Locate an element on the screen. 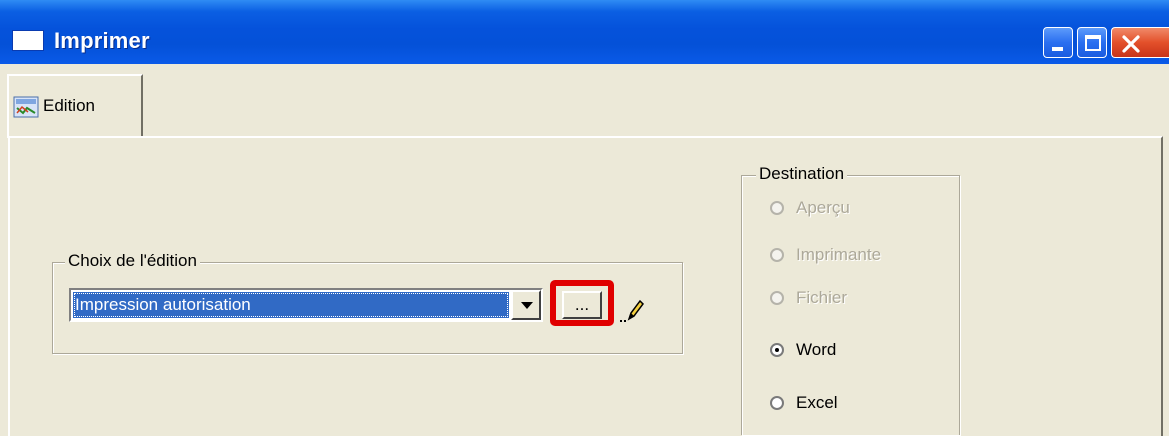 This screenshot has height=436, width=1169. edition-select-value: Impression autorisation is located at coordinates (291, 305).